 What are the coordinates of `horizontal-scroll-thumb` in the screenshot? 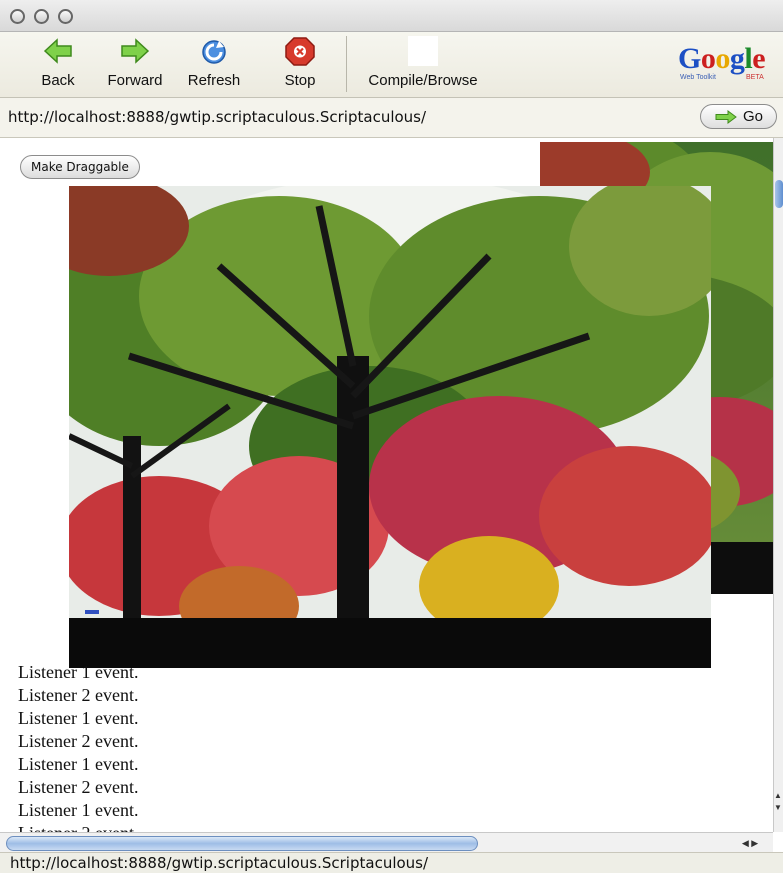 It's located at (242, 843).